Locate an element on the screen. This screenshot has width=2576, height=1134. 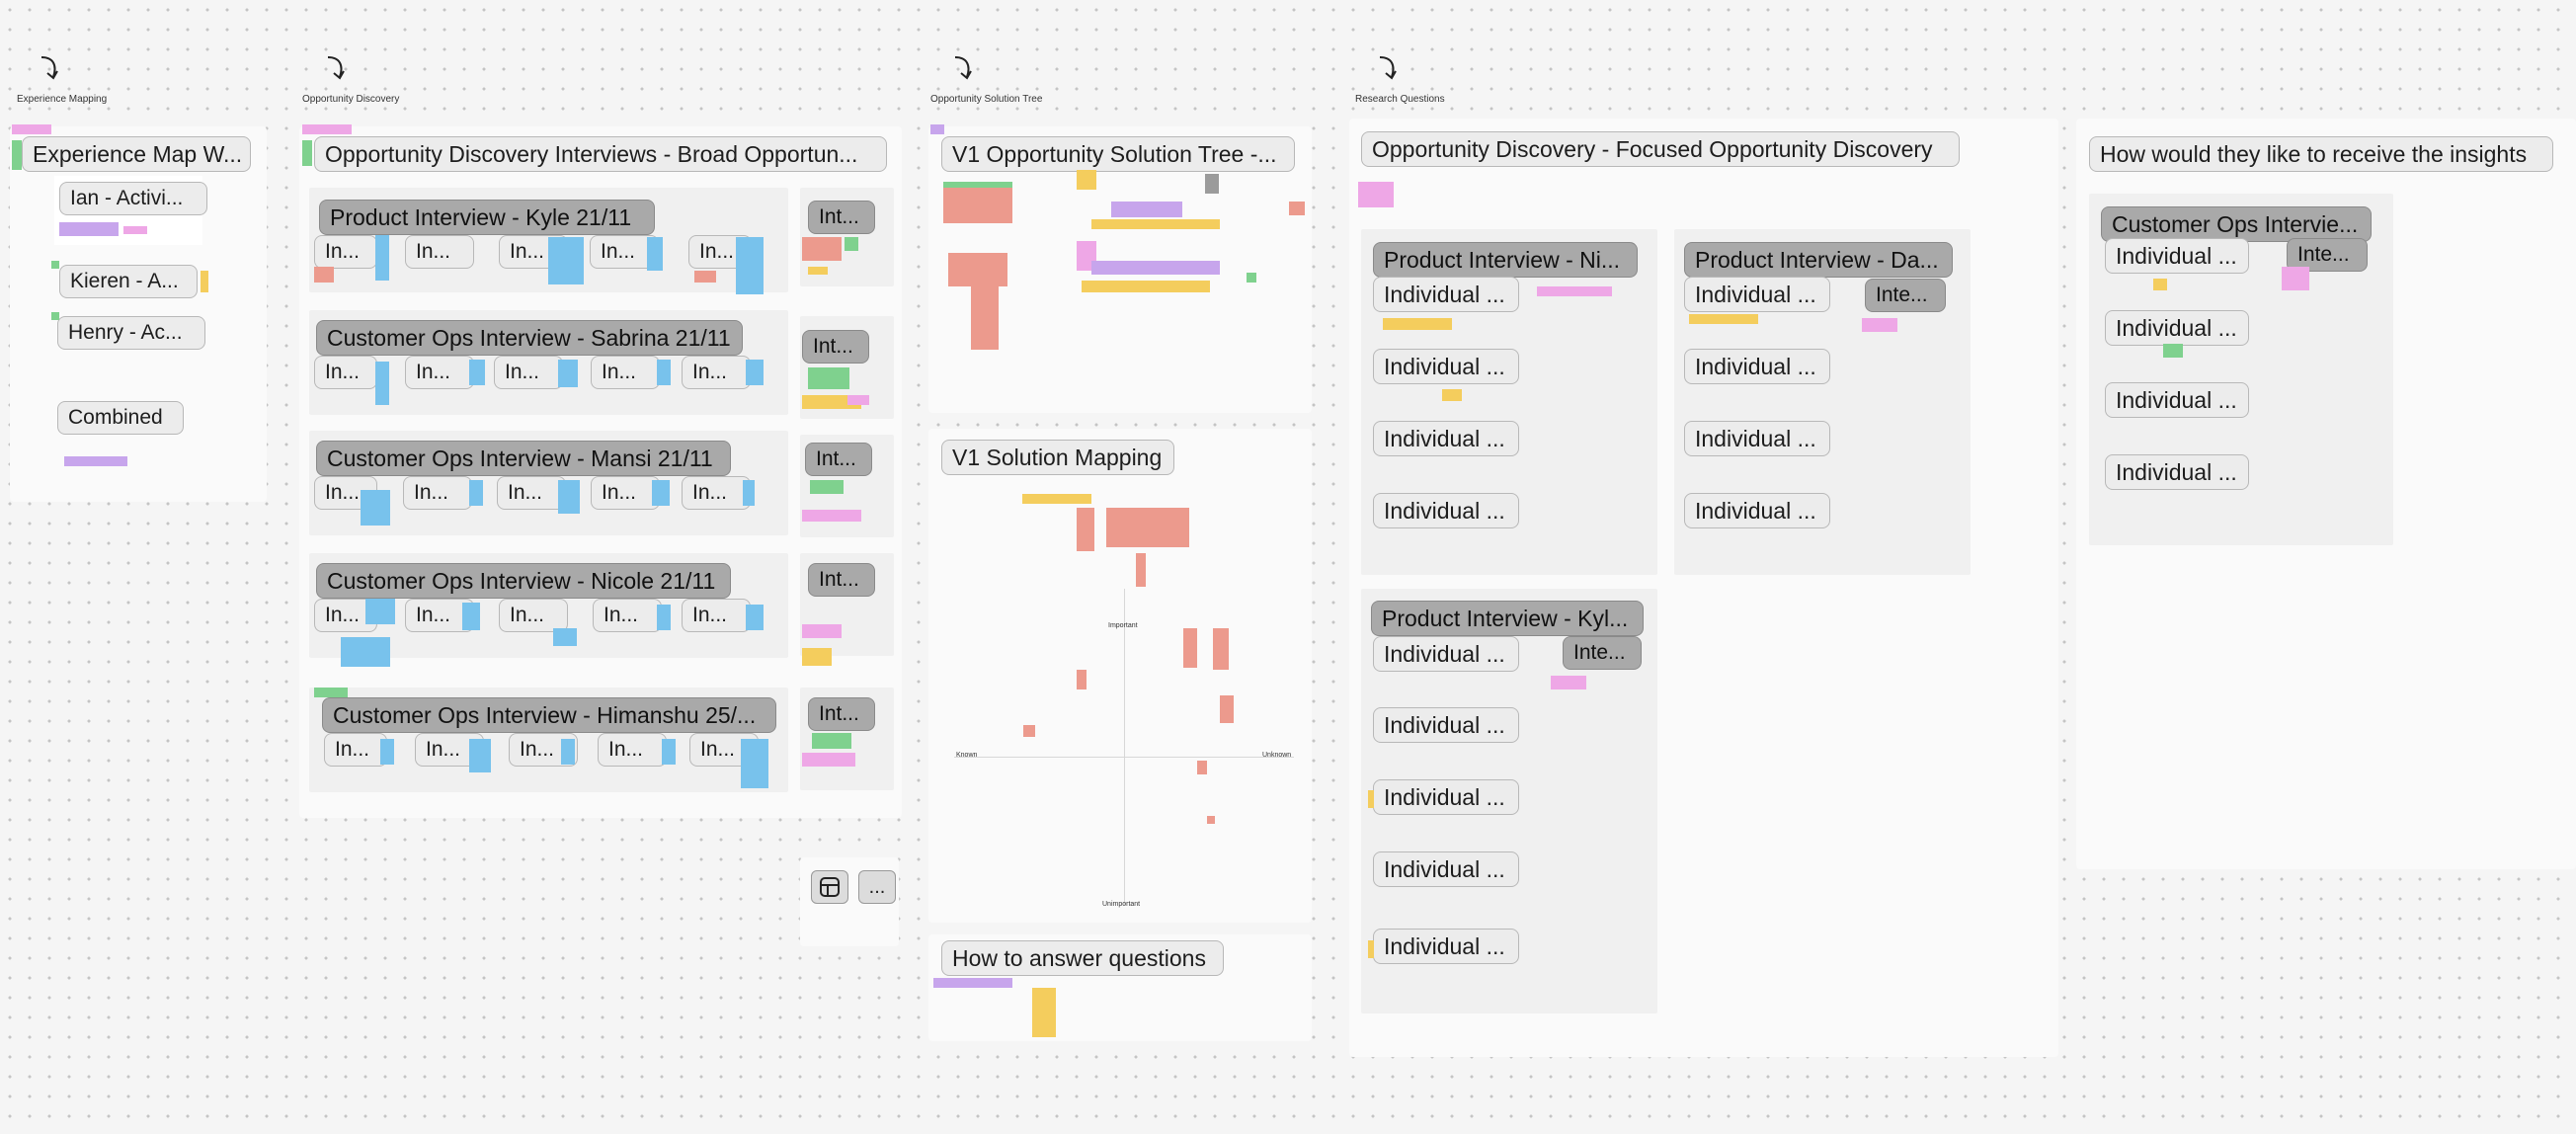
v1-solution-mapping-panel is located at coordinates (1120, 676).